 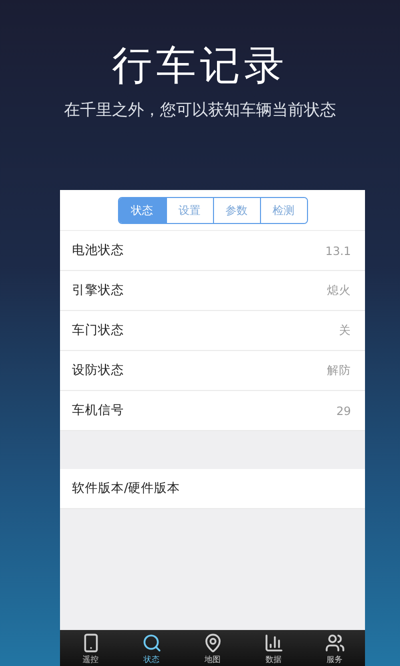 I want to click on status-value: 熄火, so click(x=339, y=290).